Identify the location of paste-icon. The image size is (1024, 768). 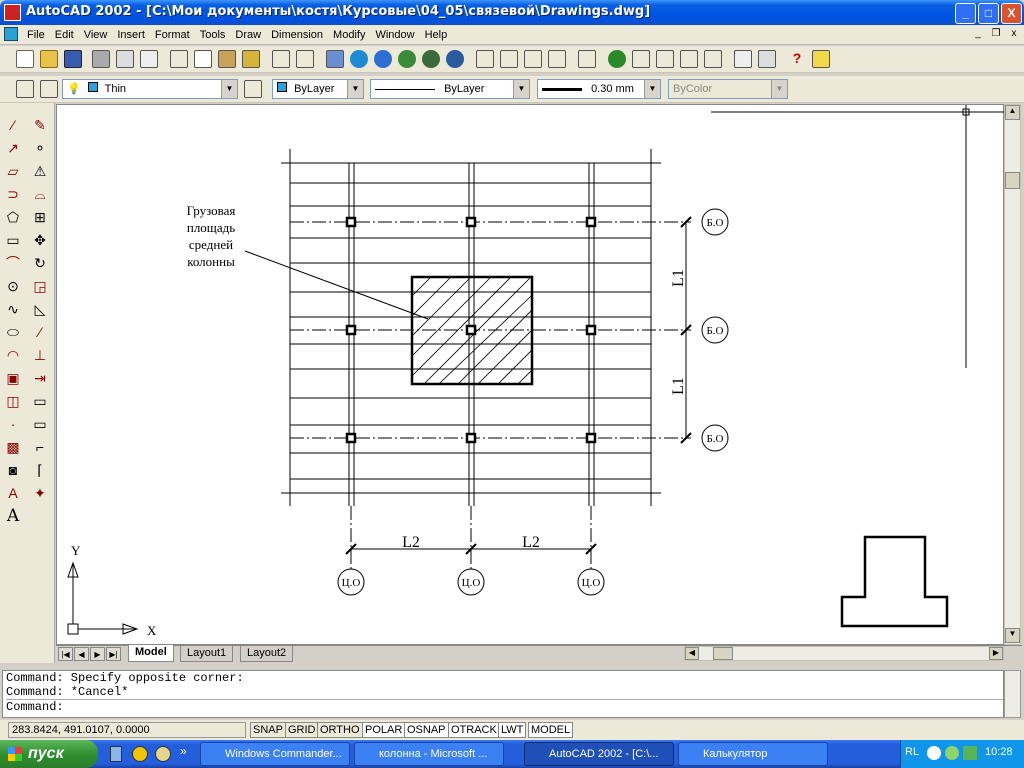
(227, 59).